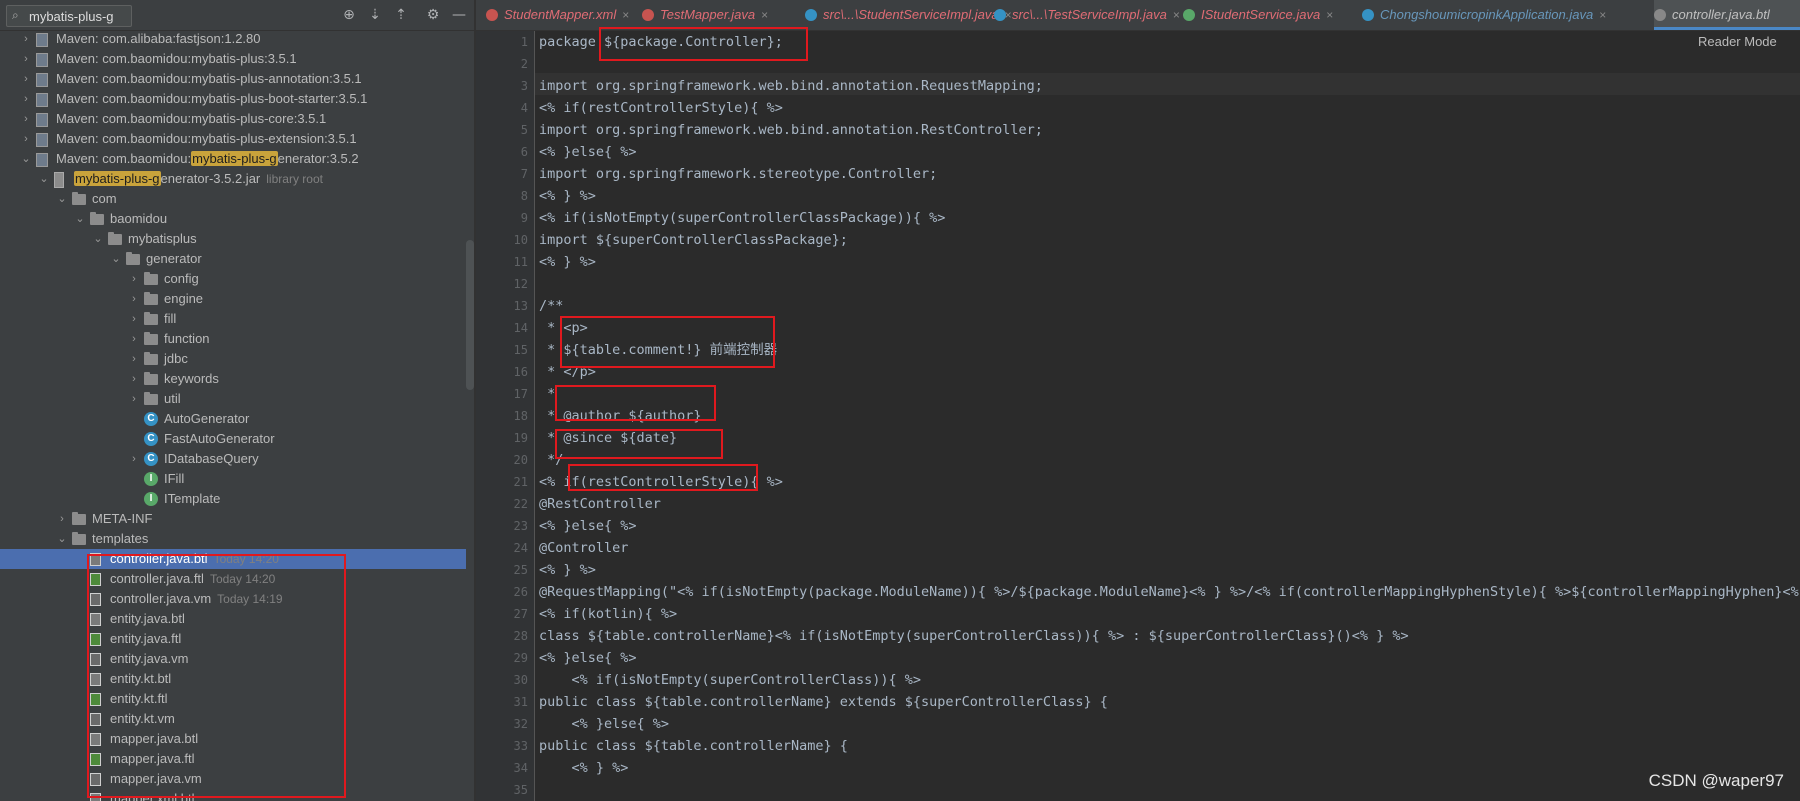 The image size is (1800, 801). What do you see at coordinates (551, 460) in the screenshot?
I see `code-line: */` at bounding box center [551, 460].